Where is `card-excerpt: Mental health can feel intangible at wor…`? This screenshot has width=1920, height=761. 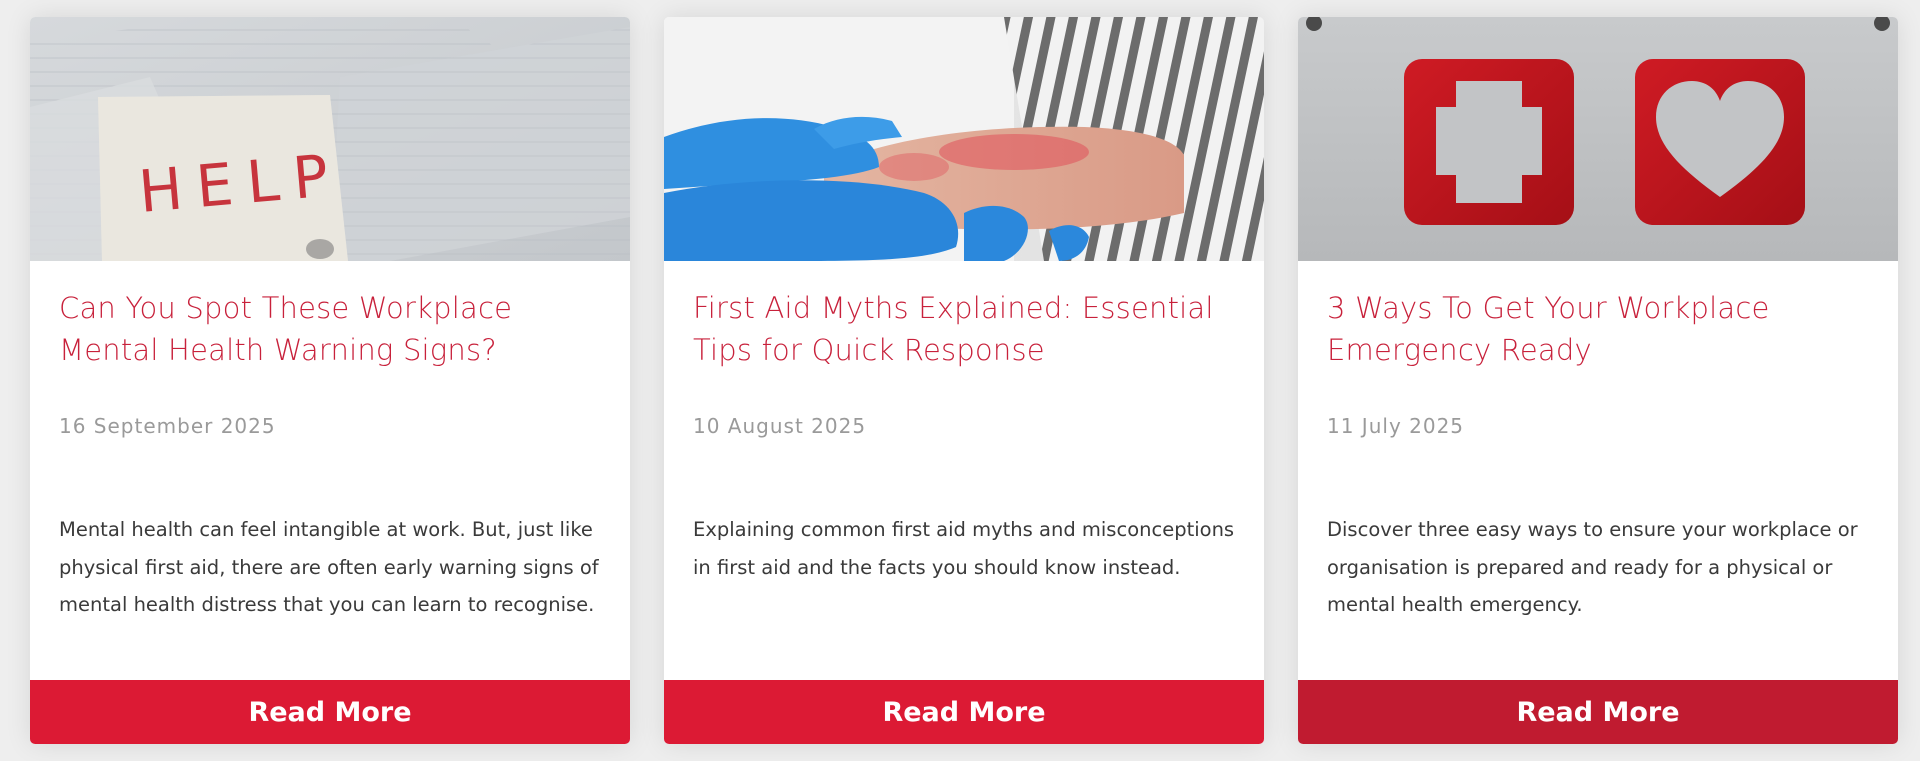
card-excerpt: Mental health can feel intangible at wor… is located at coordinates (329, 567).